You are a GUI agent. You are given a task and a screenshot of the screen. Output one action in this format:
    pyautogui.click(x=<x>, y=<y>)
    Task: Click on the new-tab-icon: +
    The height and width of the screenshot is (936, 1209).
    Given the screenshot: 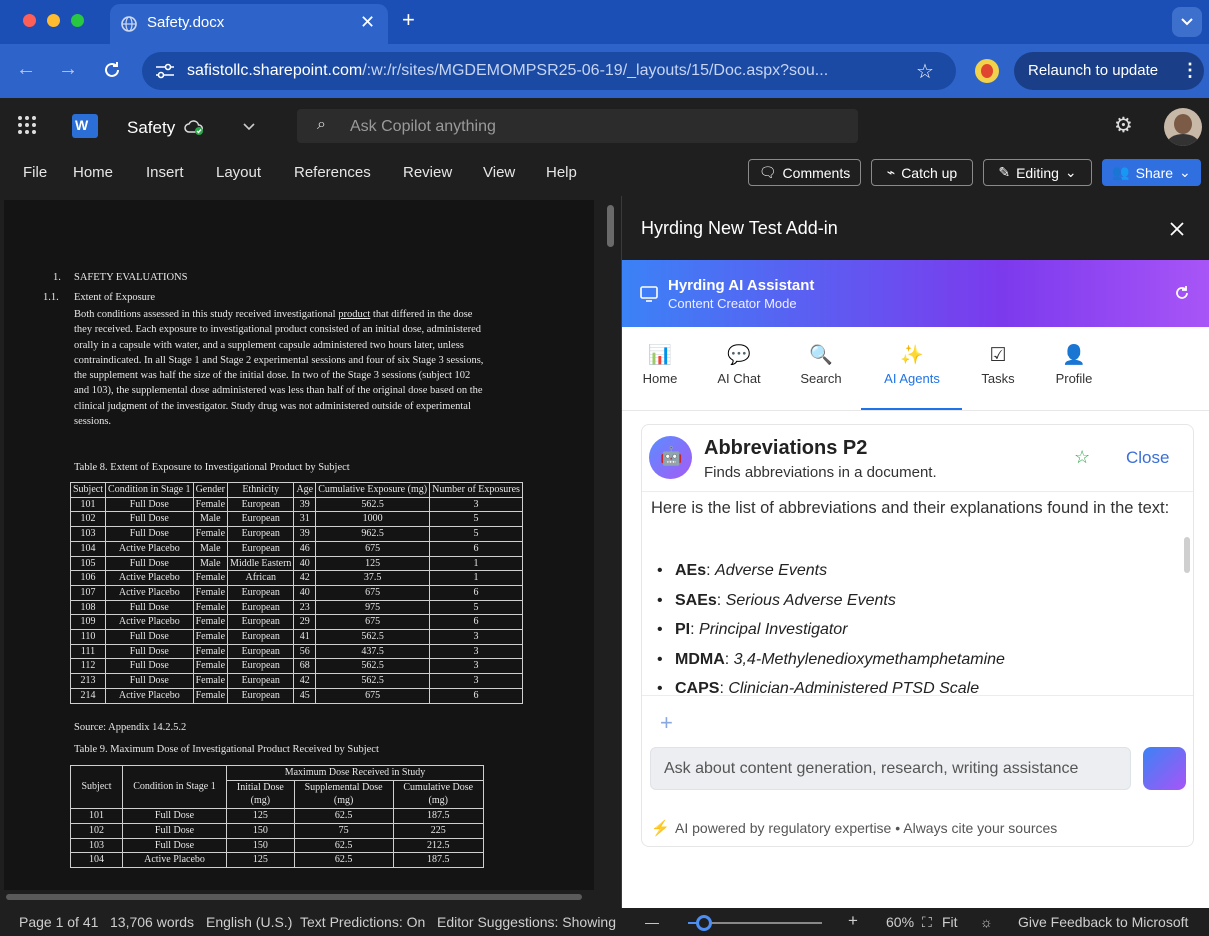 What is the action you would take?
    pyautogui.click(x=408, y=20)
    